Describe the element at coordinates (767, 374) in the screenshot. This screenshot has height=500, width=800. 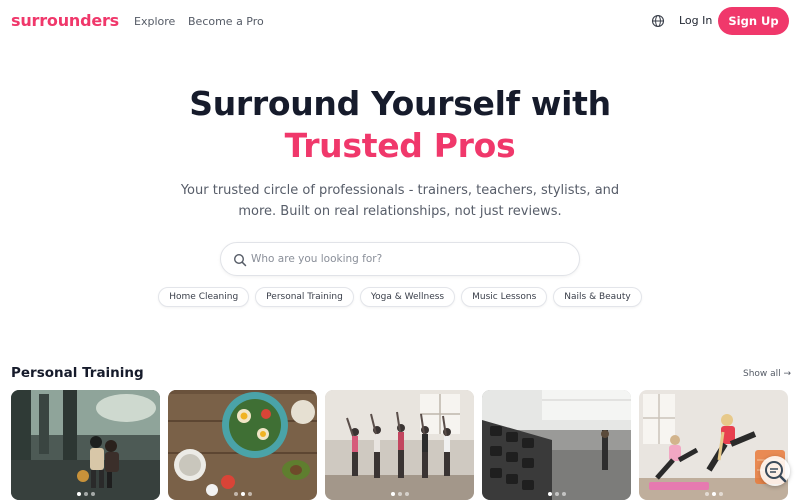
I see `show-all-link: Show all →` at that location.